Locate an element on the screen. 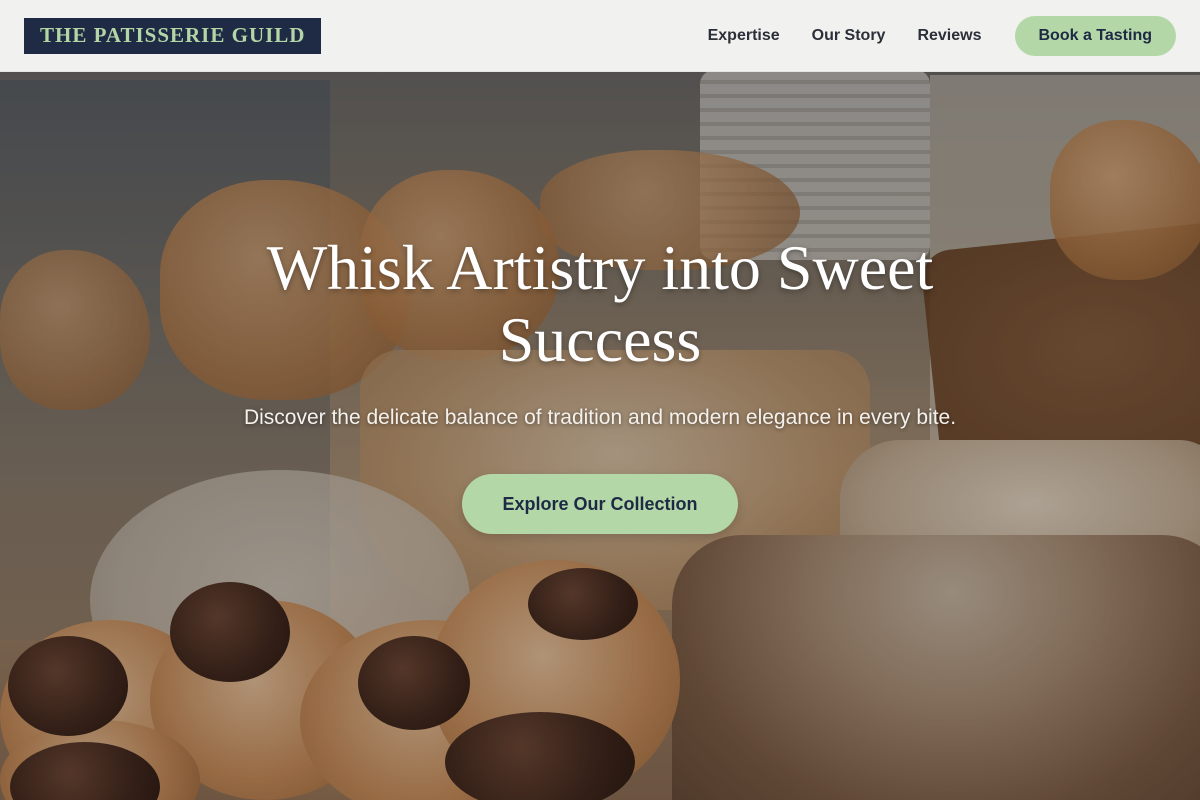 The width and height of the screenshot is (1200, 800). brand-logo: THE PATISSERIE GUILD is located at coordinates (173, 35).